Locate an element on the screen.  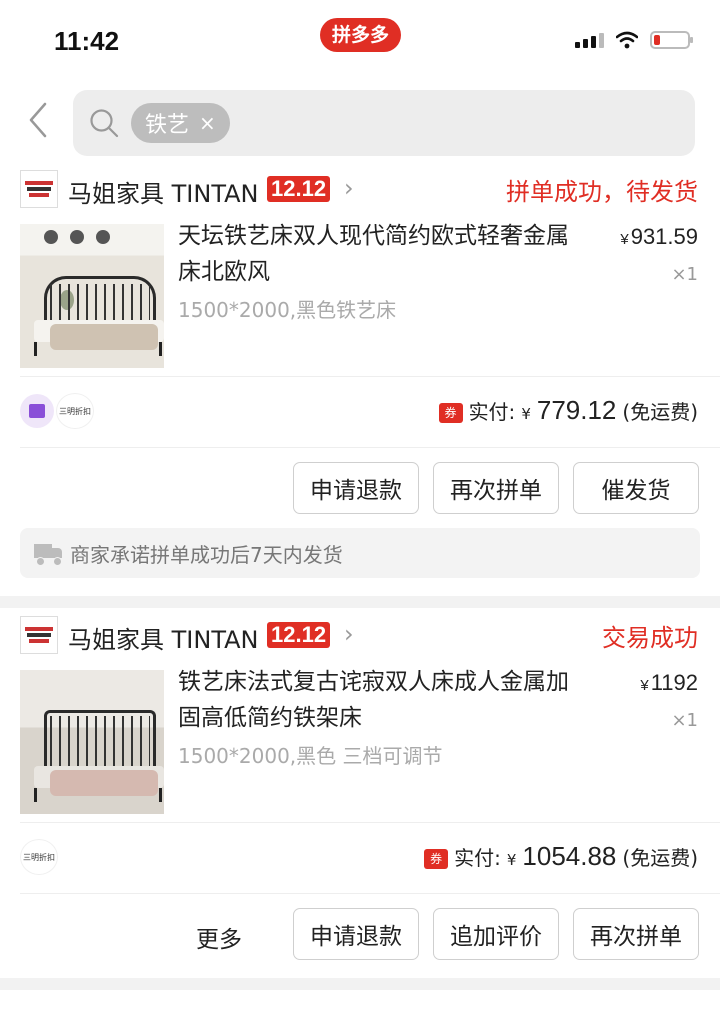
wifi-icon is located at coordinates (627, 40).